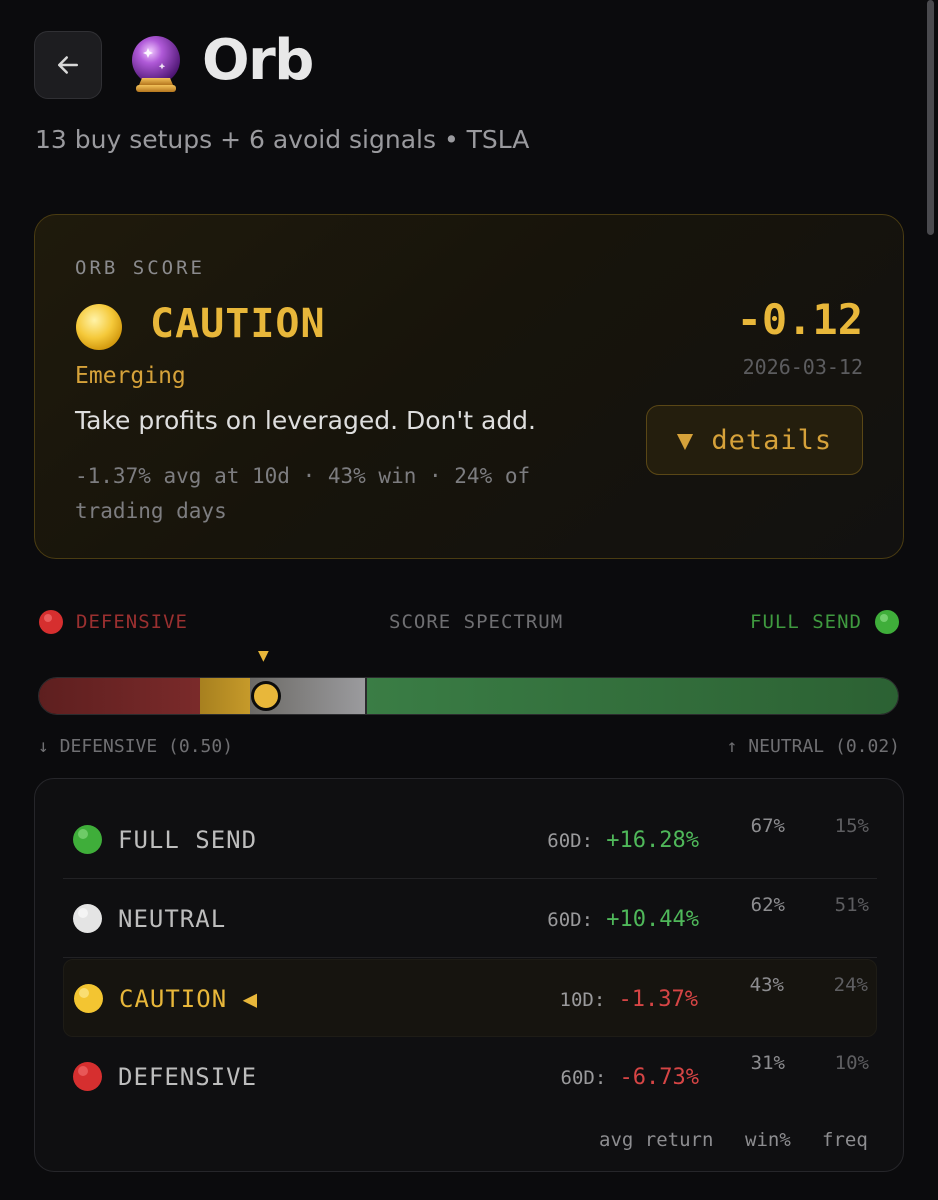 The width and height of the screenshot is (938, 1200). I want to click on card-label: ORB SCORE, so click(140, 268).